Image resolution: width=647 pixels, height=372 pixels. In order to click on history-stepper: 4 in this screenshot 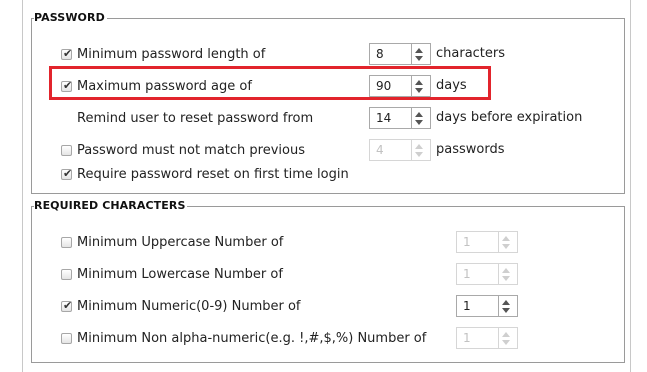, I will do `click(400, 150)`.